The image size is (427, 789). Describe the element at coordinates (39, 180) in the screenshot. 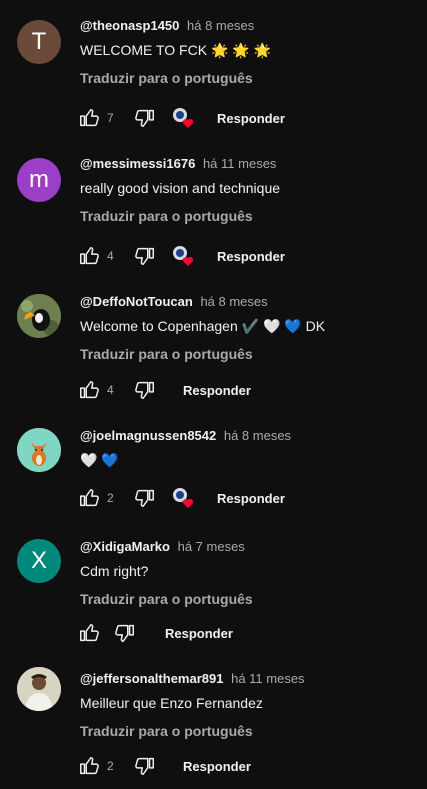

I see `avatar: m` at that location.